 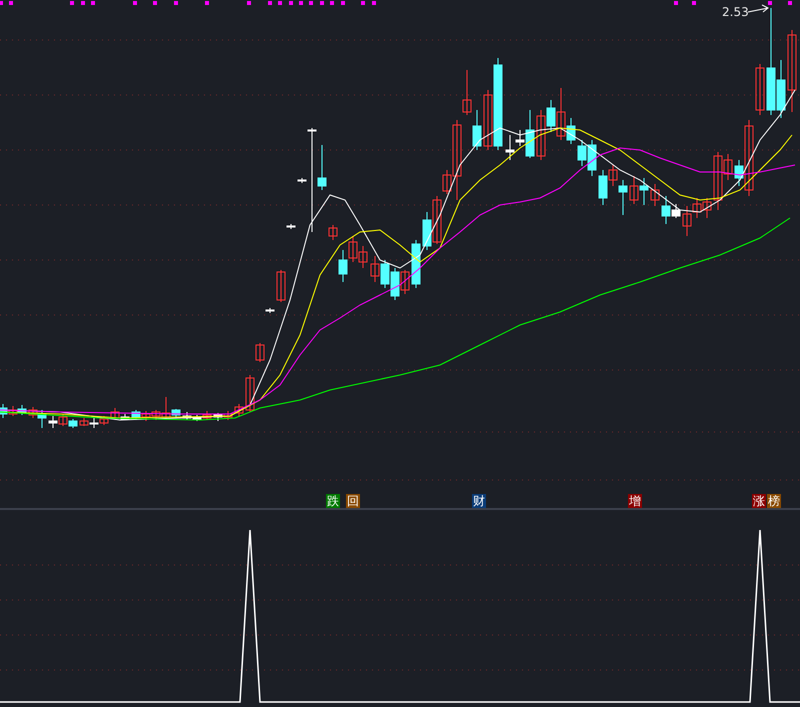 I want to click on signal-label: 榜, so click(x=774, y=501).